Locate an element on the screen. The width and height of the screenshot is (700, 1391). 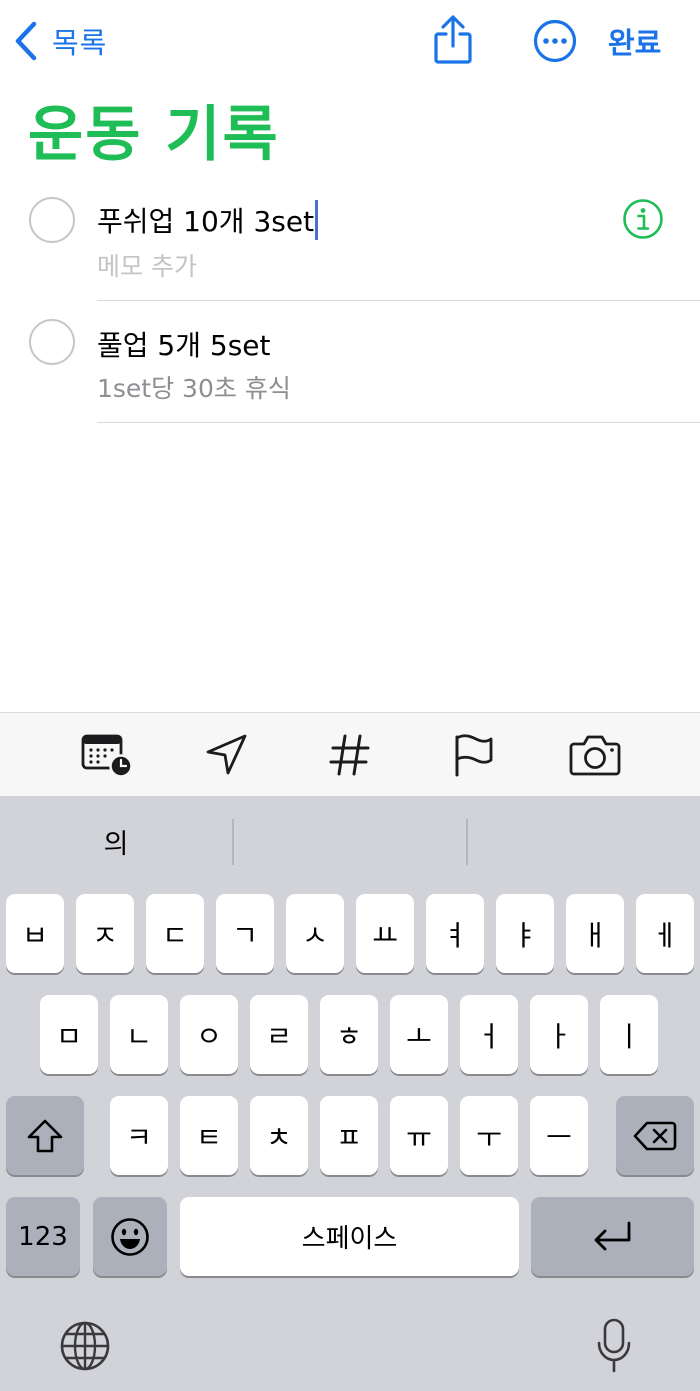
delete-backward-icon is located at coordinates (655, 1135).